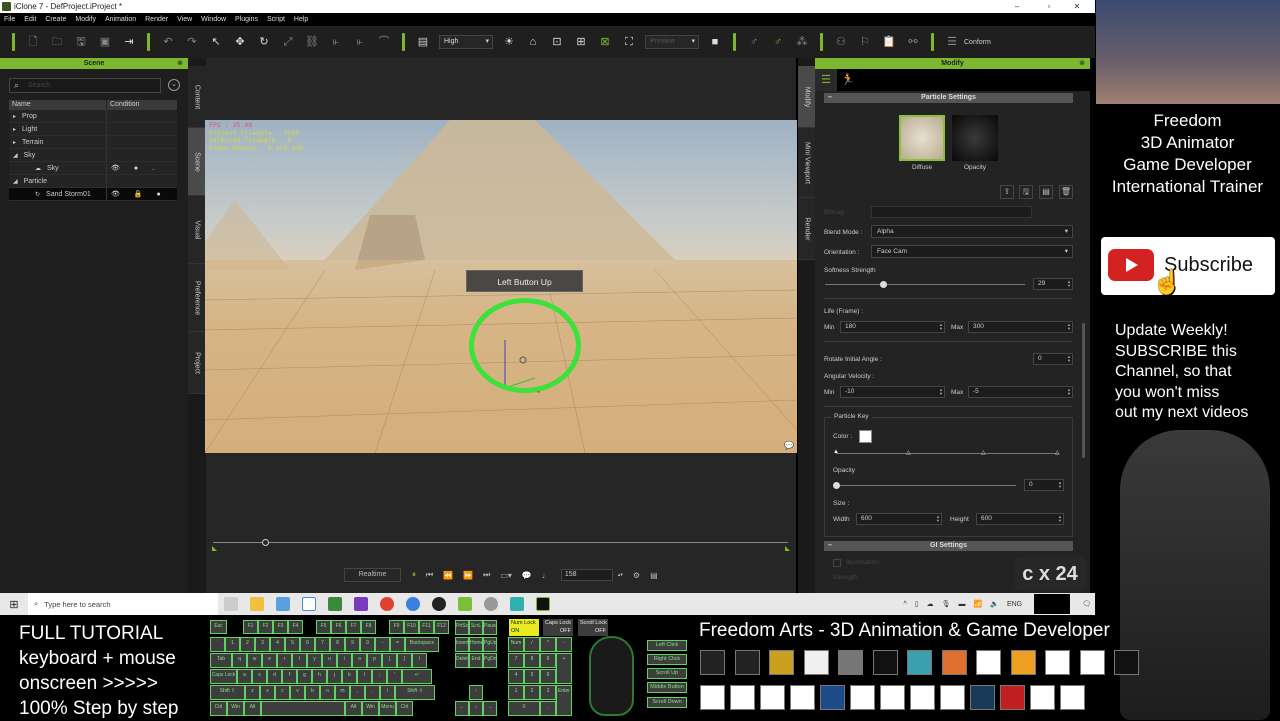 The image size is (1280, 721). Describe the element at coordinates (899, 519) in the screenshot. I see `width-input: 600 ▲ ▼` at that location.